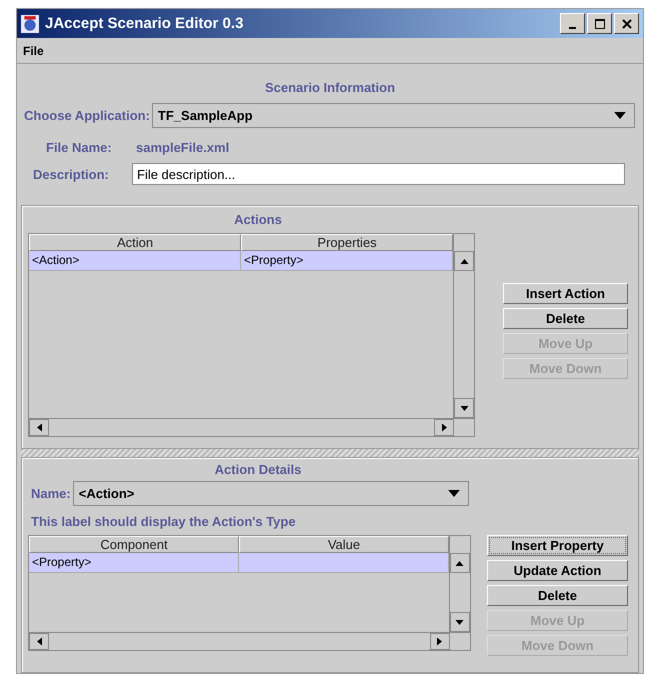 The image size is (650, 681). I want to click on table-cell: <Action>, so click(56, 260).